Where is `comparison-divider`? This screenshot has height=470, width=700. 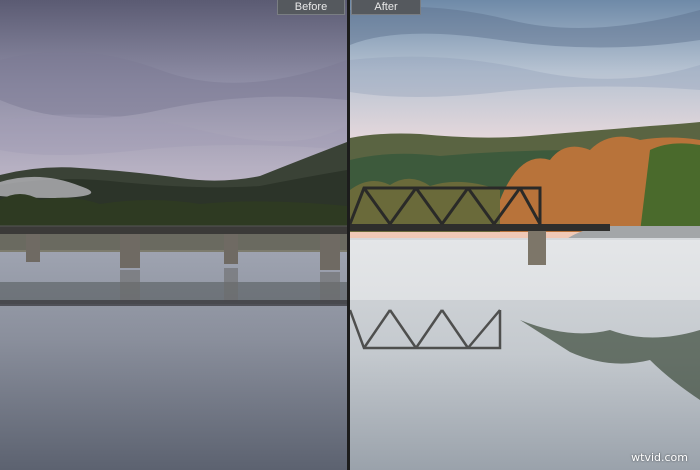
comparison-divider is located at coordinates (348, 235).